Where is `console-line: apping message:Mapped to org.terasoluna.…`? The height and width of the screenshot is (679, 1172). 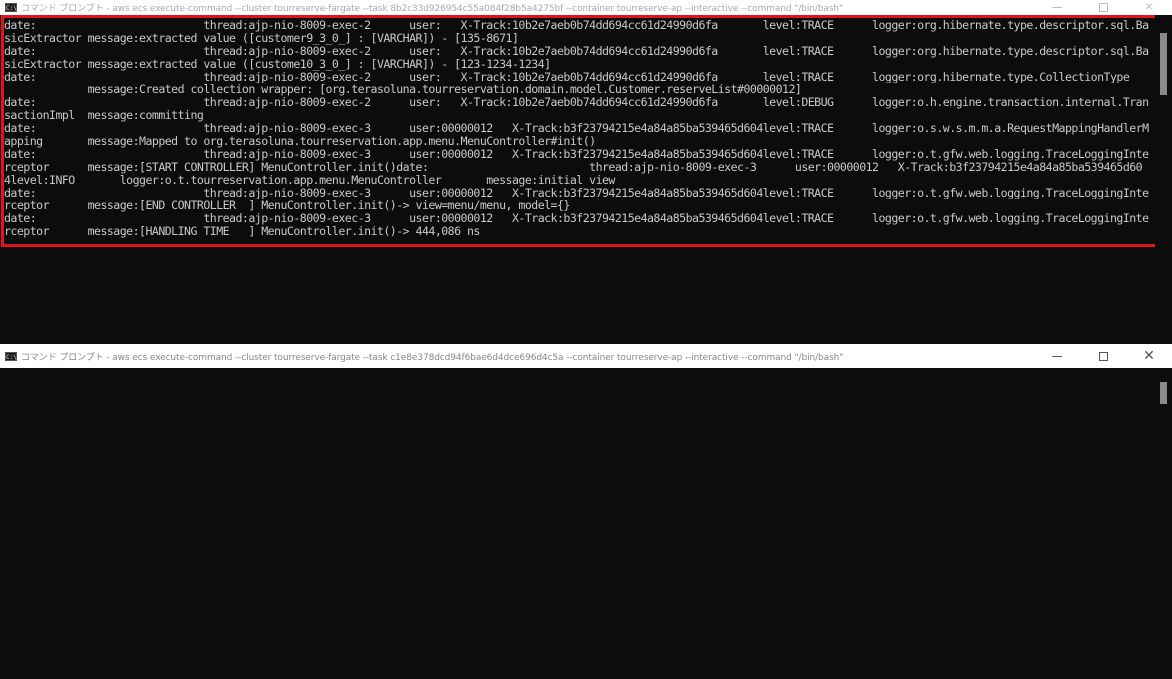 console-line: apping message:Mapped to org.terasoluna.… is located at coordinates (300, 141).